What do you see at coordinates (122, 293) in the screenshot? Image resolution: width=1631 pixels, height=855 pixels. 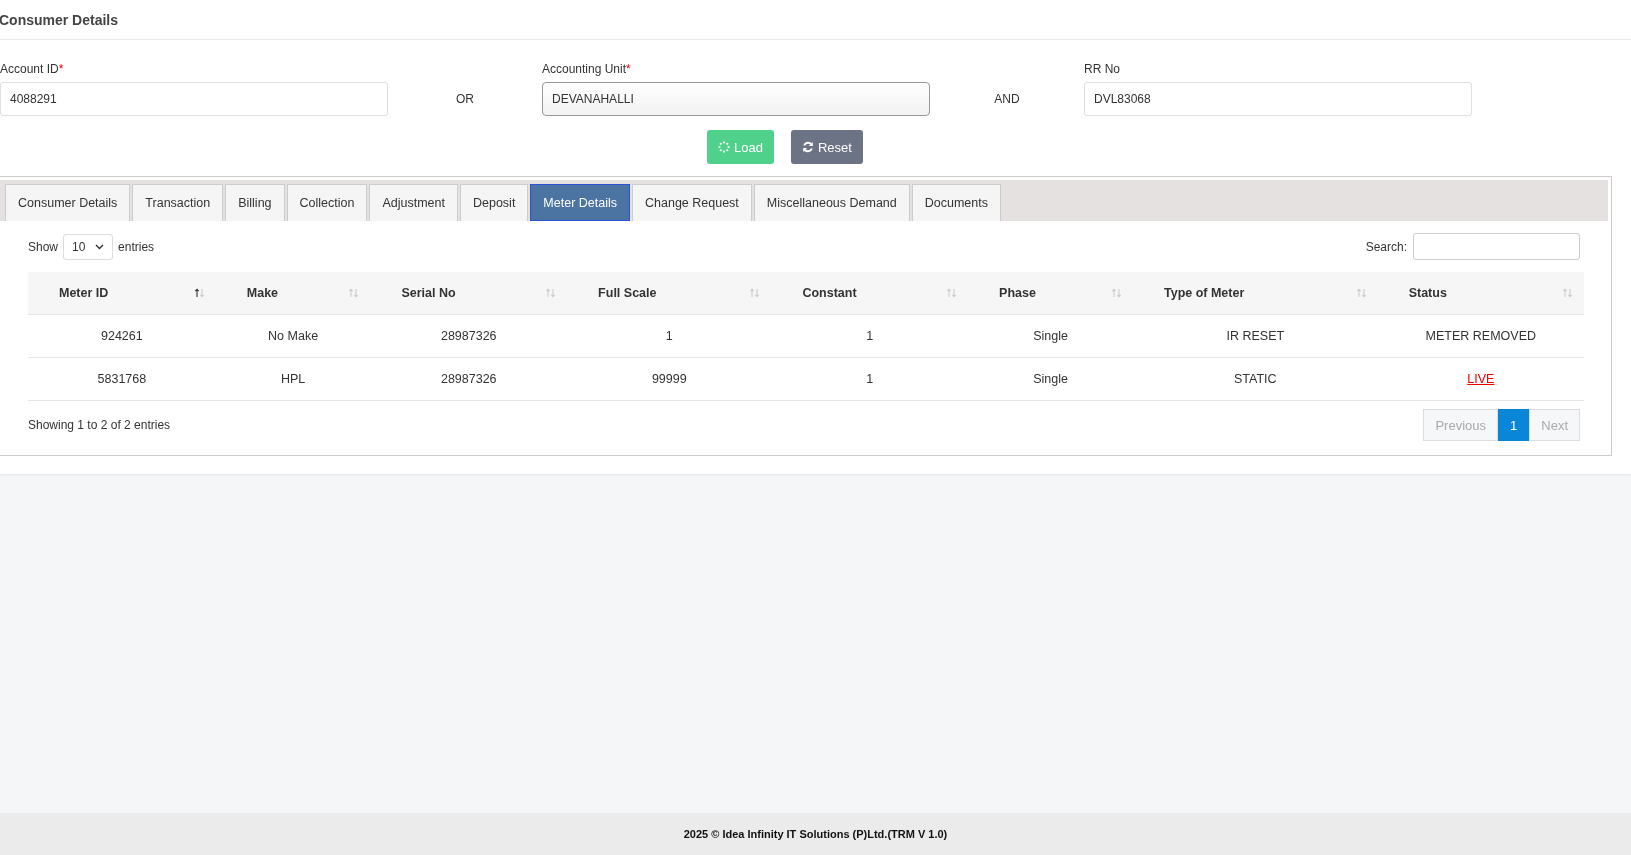 I see `column-header: Meter ID` at bounding box center [122, 293].